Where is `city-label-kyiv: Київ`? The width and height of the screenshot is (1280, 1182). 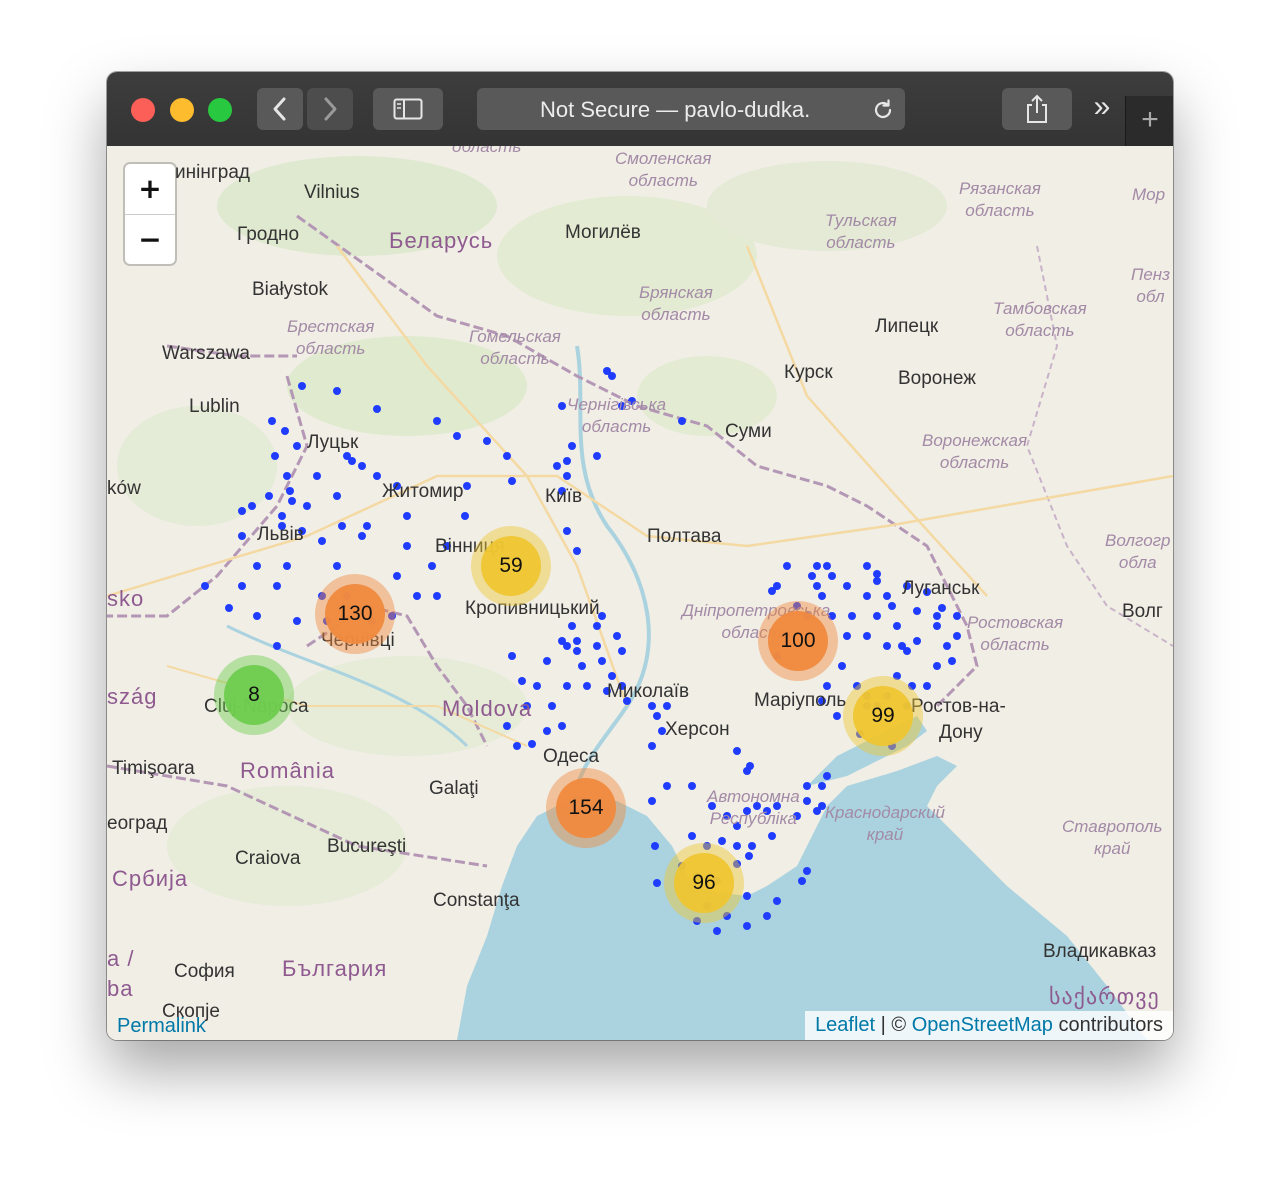
city-label-kyiv: Київ is located at coordinates (564, 496).